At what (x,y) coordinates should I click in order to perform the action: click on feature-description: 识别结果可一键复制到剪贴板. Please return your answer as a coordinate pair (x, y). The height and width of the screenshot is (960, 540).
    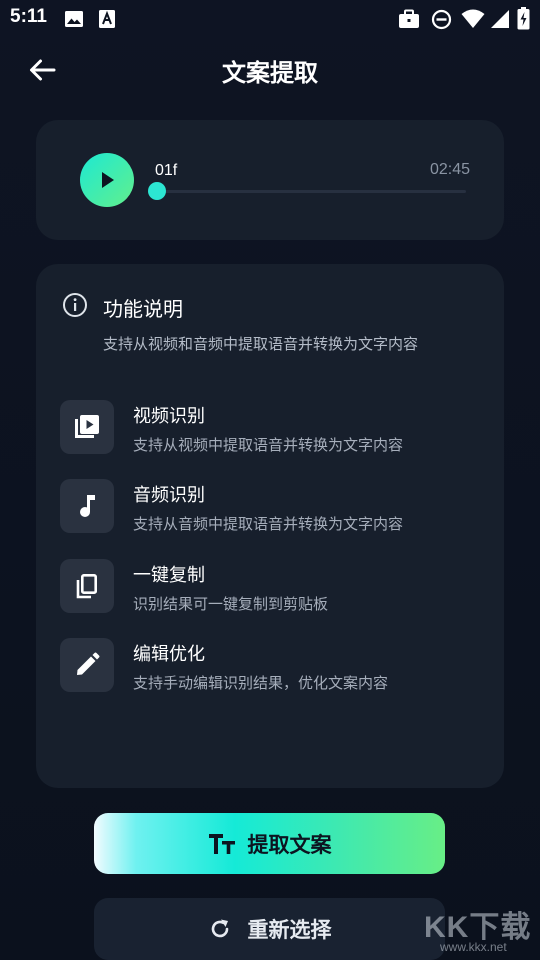
    Looking at the image, I should click on (231, 604).